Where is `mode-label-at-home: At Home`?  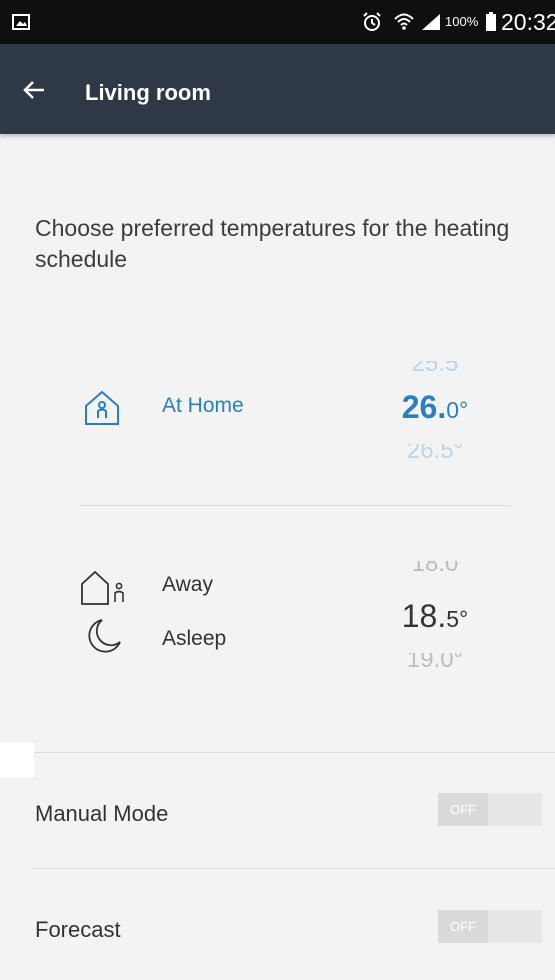
mode-label-at-home: At Home is located at coordinates (203, 406).